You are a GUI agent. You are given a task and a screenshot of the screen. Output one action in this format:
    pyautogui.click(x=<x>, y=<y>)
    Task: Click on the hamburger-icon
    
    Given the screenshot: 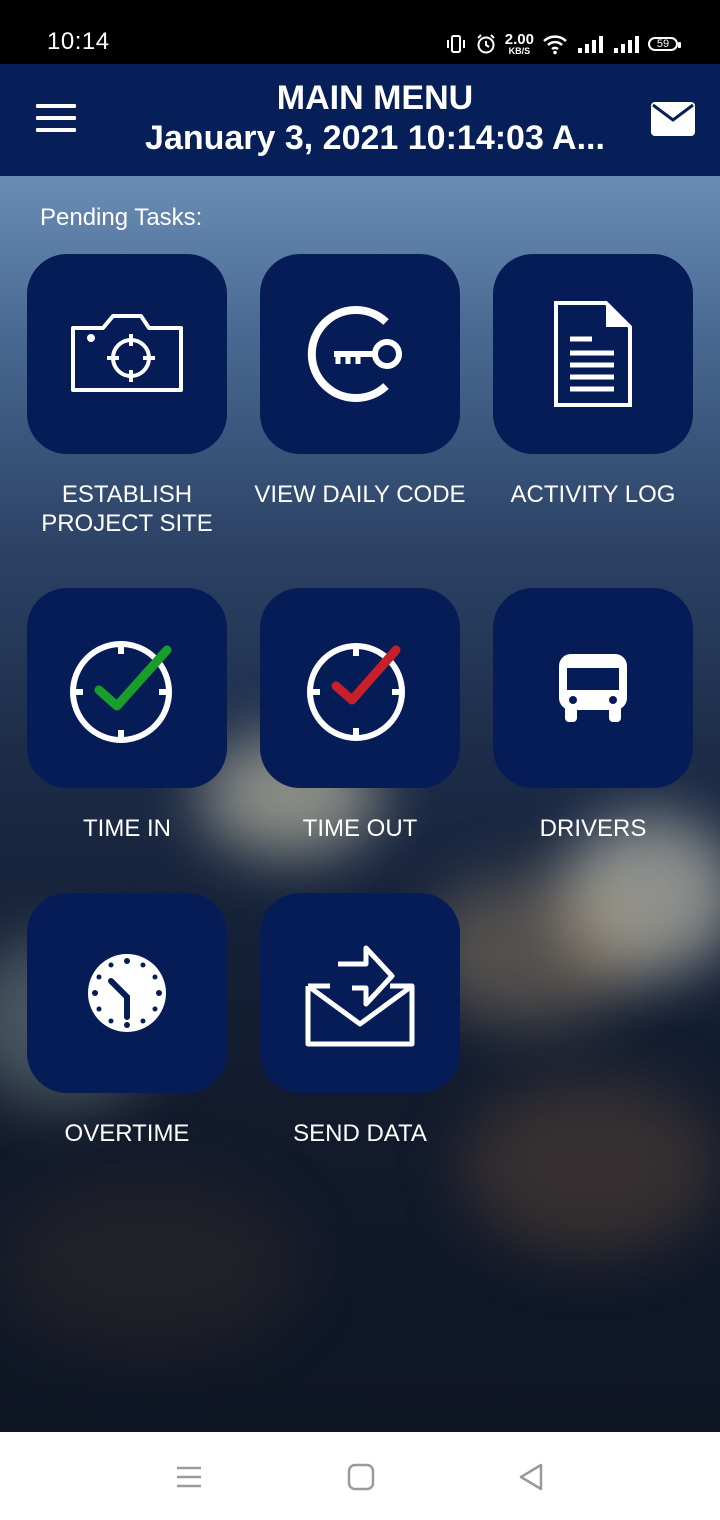 What is the action you would take?
    pyautogui.click(x=56, y=106)
    